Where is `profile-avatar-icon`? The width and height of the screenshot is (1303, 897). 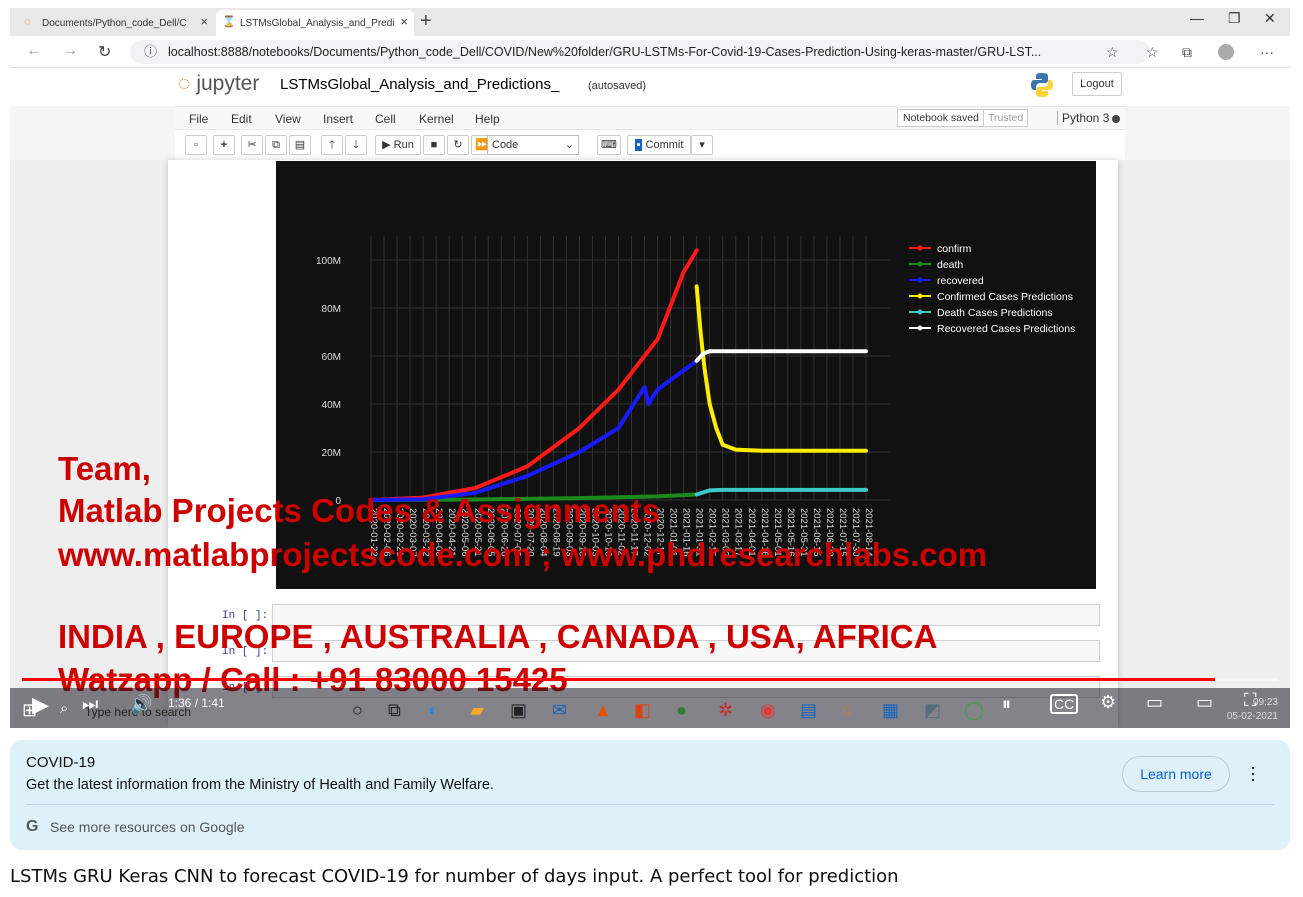
profile-avatar-icon is located at coordinates (1226, 52).